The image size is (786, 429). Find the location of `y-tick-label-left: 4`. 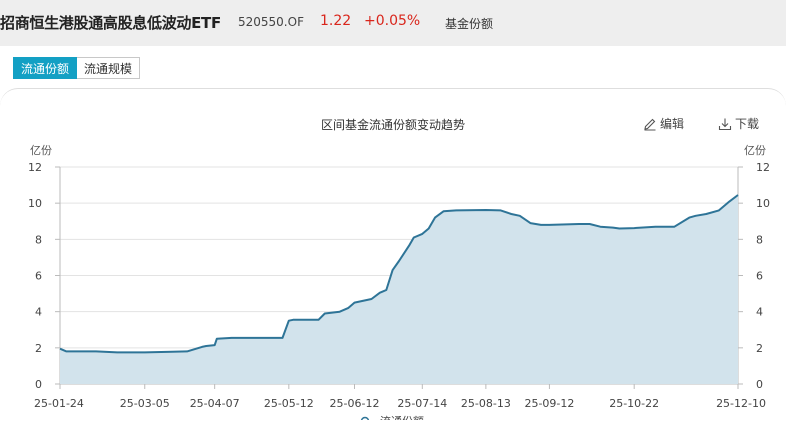

y-tick-label-left: 4 is located at coordinates (38, 312).